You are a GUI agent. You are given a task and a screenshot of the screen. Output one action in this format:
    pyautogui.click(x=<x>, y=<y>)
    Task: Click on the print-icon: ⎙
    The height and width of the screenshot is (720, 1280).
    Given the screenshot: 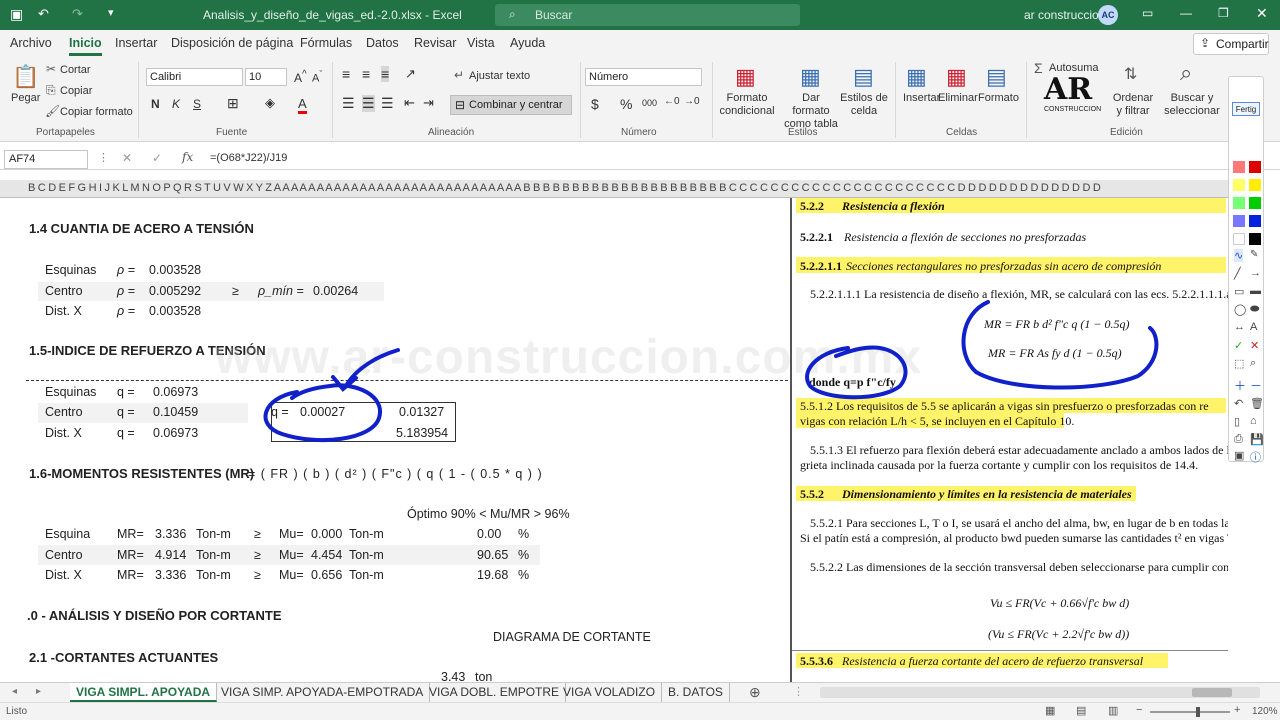 What is the action you would take?
    pyautogui.click(x=1238, y=439)
    